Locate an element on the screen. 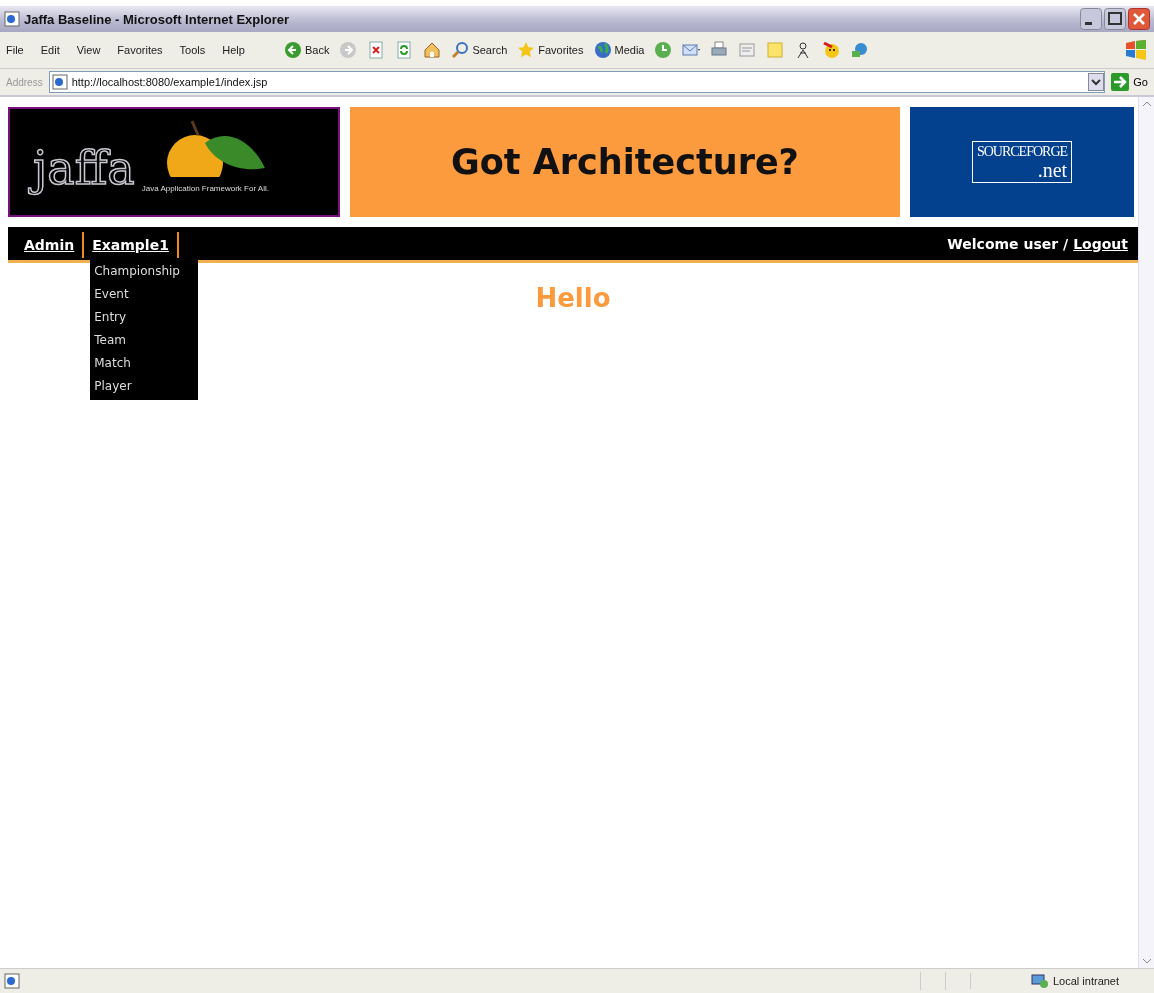  favorites-button: Favorites is located at coordinates (550, 50).